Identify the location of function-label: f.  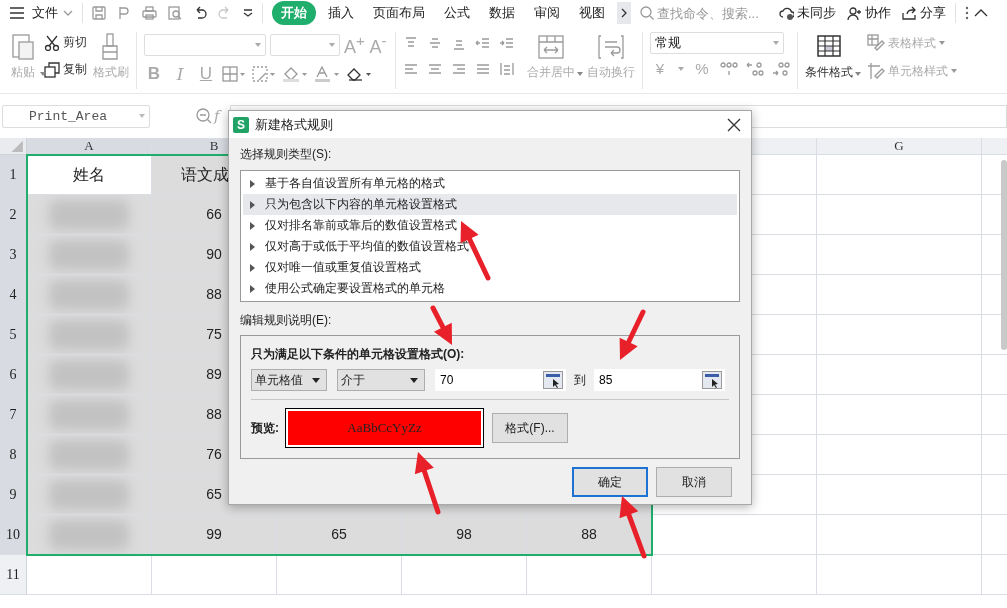
(217, 116).